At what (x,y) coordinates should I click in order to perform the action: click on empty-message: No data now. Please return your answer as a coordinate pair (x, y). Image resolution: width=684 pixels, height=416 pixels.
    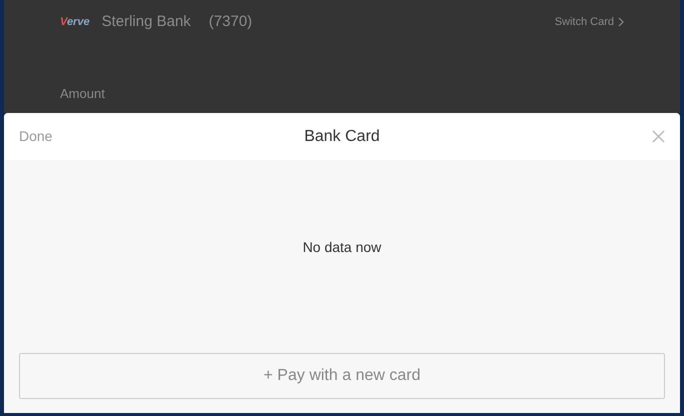
    Looking at the image, I should click on (342, 247).